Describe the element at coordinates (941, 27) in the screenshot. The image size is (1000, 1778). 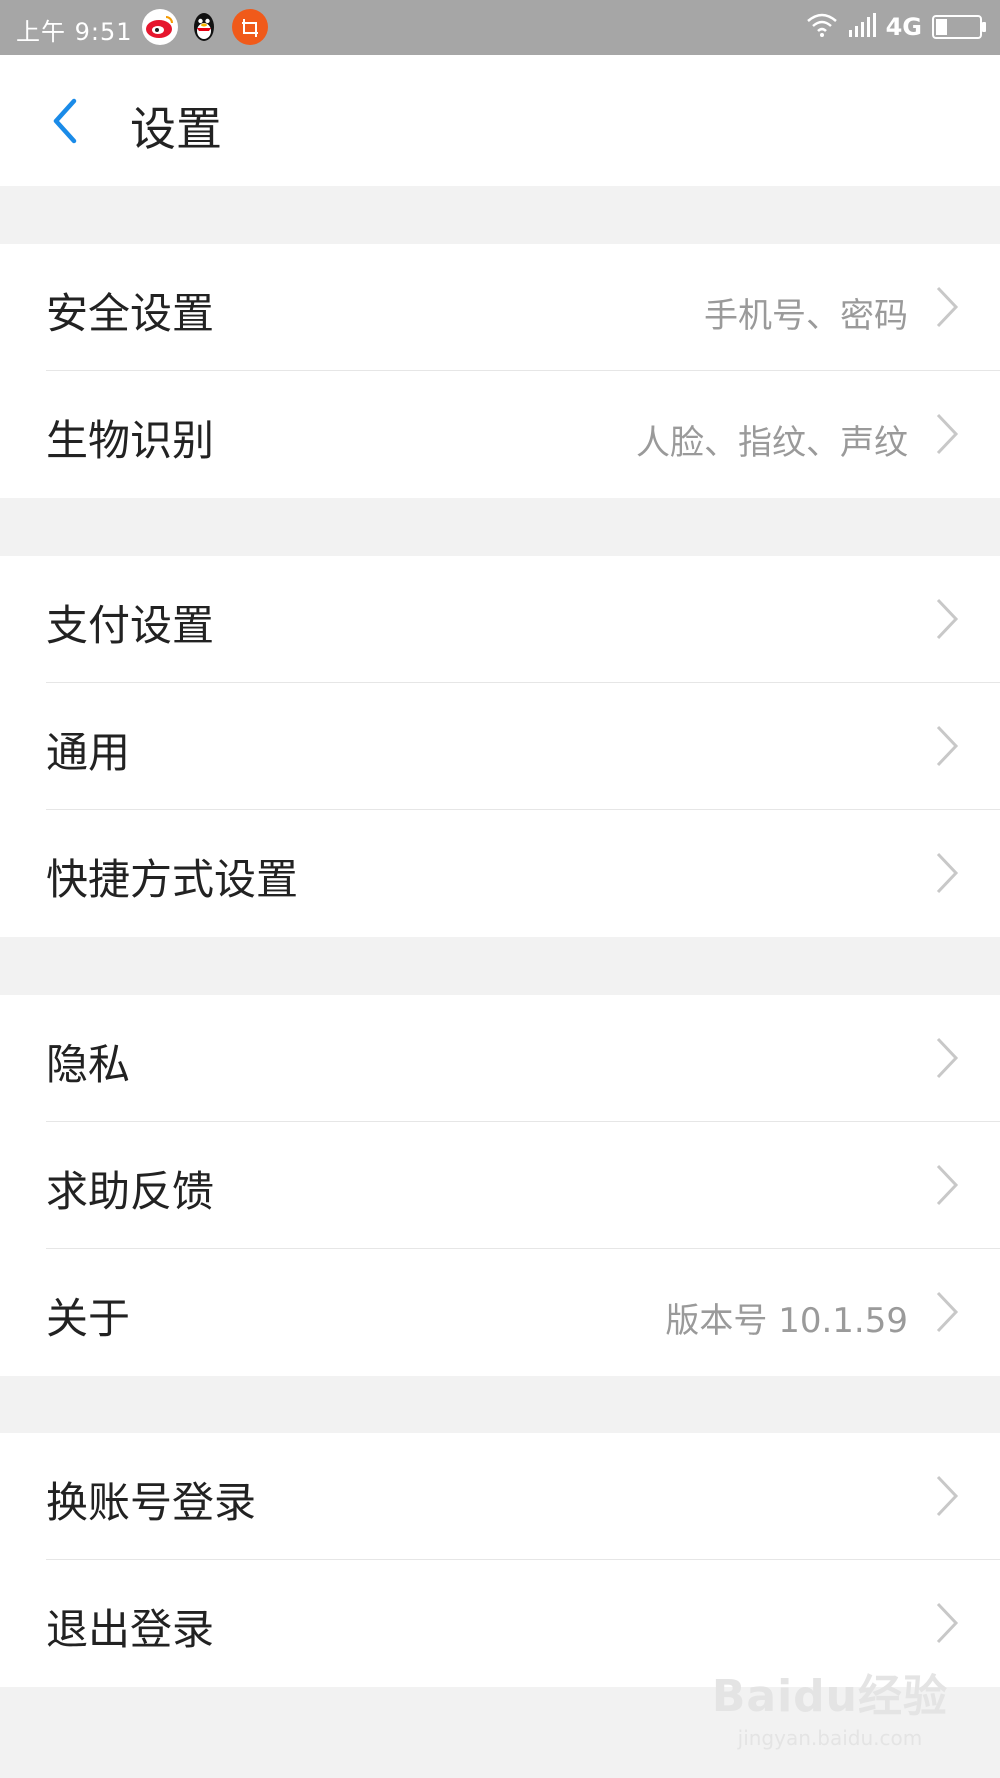
I see `battery-level` at that location.